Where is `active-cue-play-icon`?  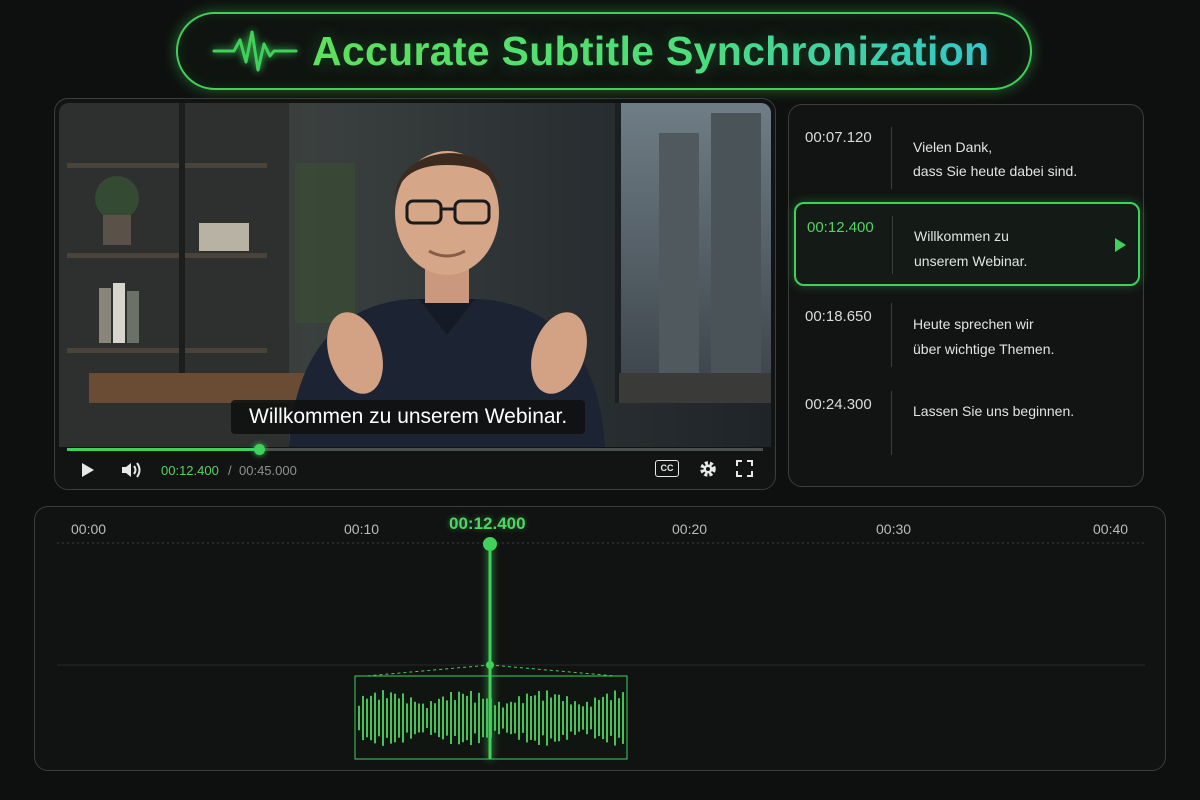
active-cue-play-icon is located at coordinates (1120, 245).